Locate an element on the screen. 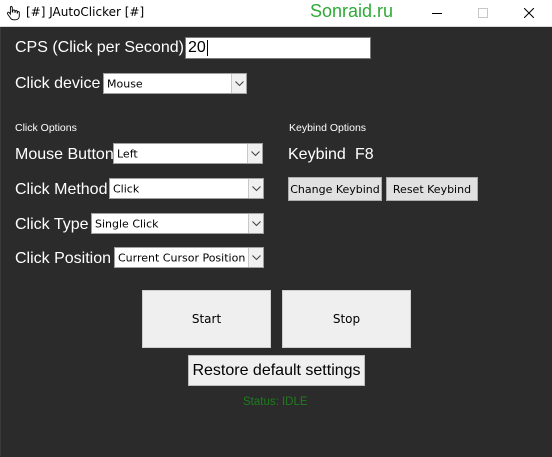  click-type-value: Single Click is located at coordinates (127, 223).